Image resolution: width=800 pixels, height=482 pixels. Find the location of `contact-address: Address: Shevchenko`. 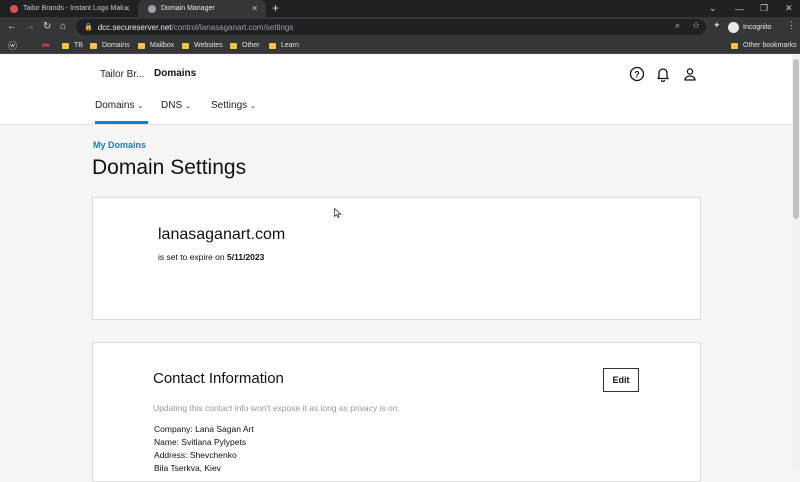

contact-address: Address: Shevchenko is located at coordinates (195, 455).